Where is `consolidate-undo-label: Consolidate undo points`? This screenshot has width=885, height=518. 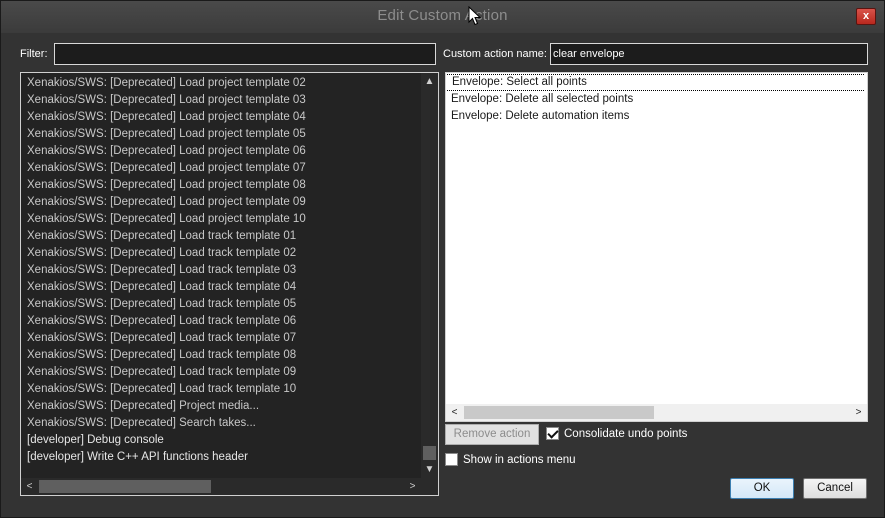
consolidate-undo-label: Consolidate undo points is located at coordinates (626, 433).